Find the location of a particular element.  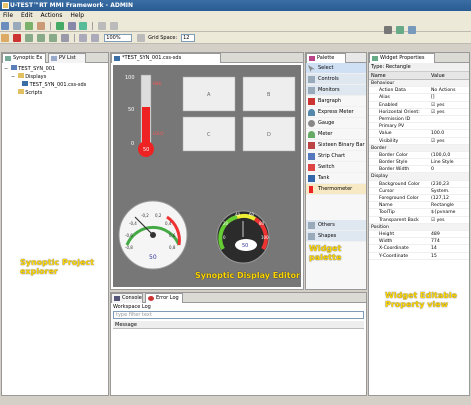

property-value: 489 is located at coordinates (443, 234).